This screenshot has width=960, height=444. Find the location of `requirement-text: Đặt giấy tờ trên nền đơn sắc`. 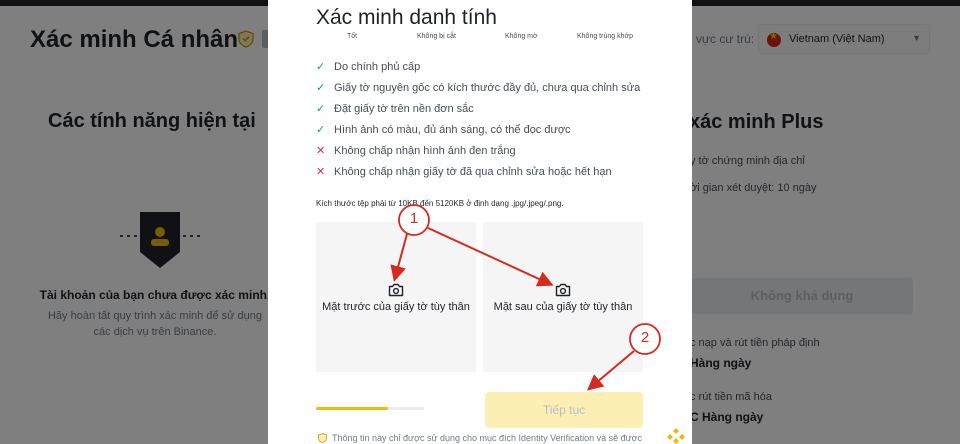

requirement-text: Đặt giấy tờ trên nền đơn sắc is located at coordinates (404, 109).